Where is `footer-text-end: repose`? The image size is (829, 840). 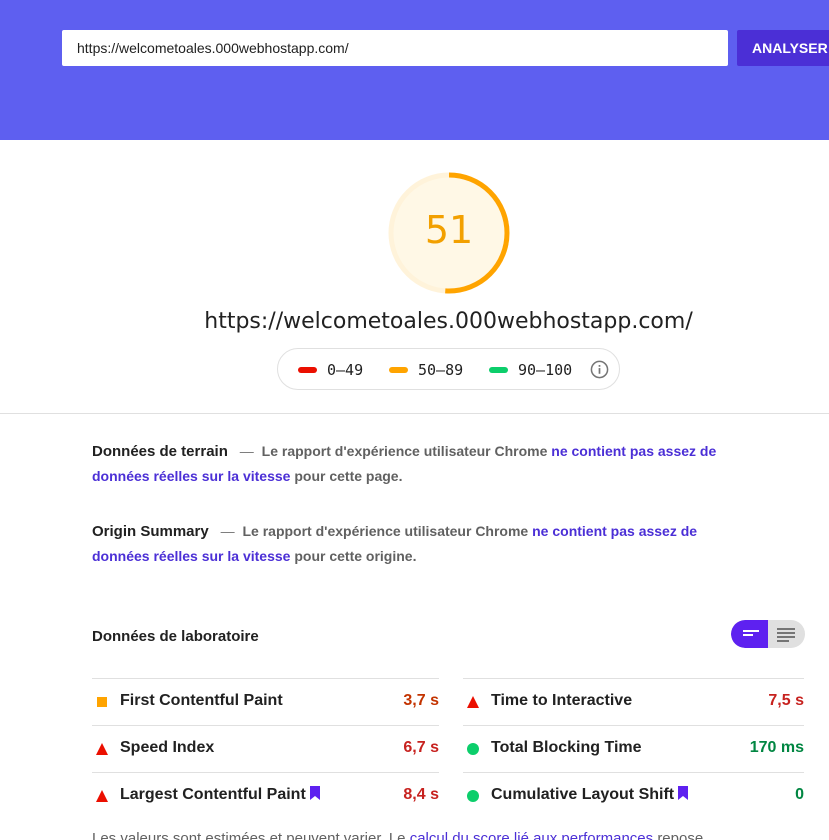
footer-text-end: repose is located at coordinates (680, 835).